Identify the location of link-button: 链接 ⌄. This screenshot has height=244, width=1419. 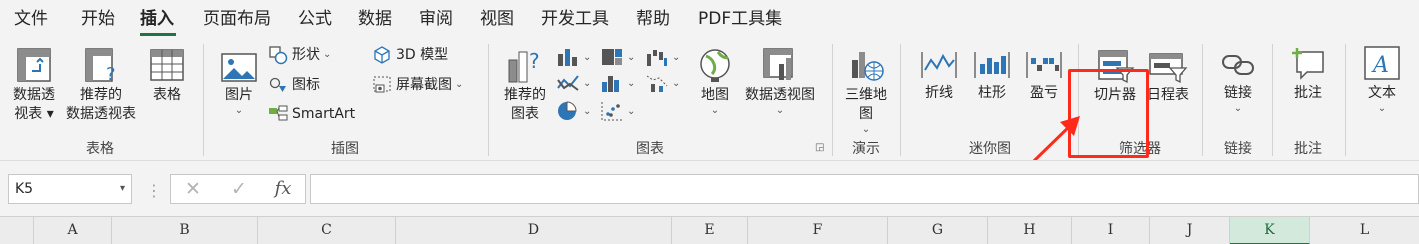
(1238, 81).